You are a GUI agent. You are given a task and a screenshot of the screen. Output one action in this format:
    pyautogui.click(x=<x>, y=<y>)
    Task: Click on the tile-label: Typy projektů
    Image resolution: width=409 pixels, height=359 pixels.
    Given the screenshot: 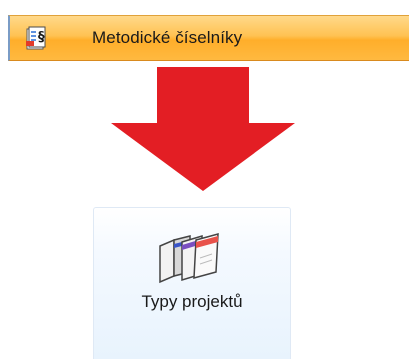 What is the action you would take?
    pyautogui.click(x=192, y=301)
    